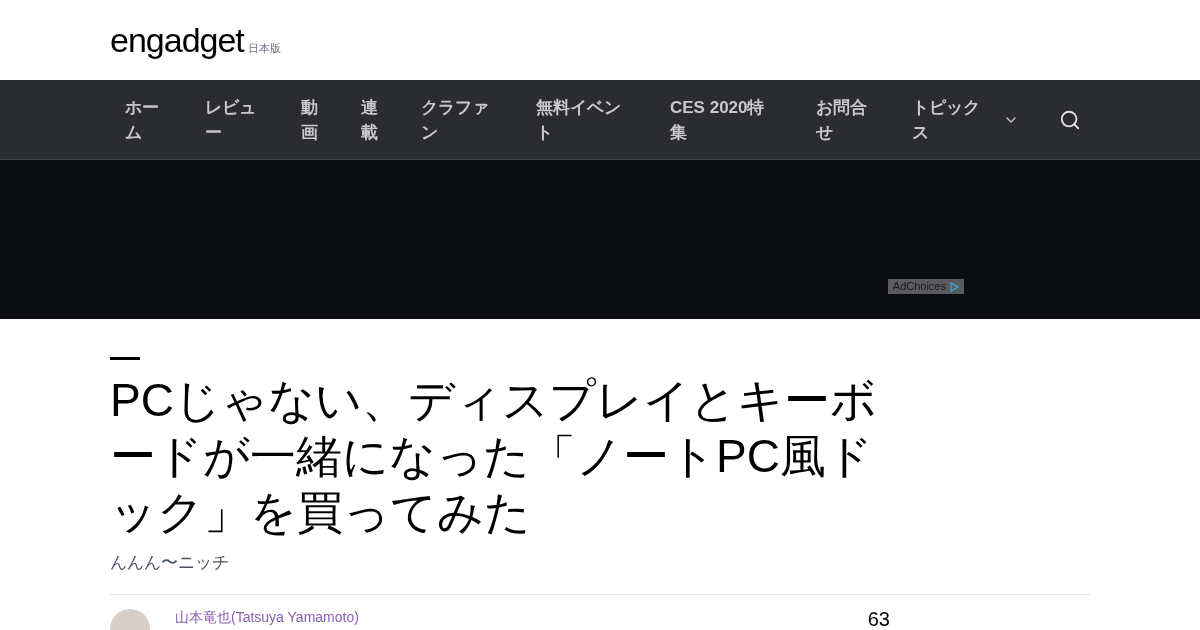 This screenshot has height=630, width=1200. Describe the element at coordinates (267, 616) in the screenshot. I see `author-link: 山本竜也(Tatsuya Yamamoto)` at that location.